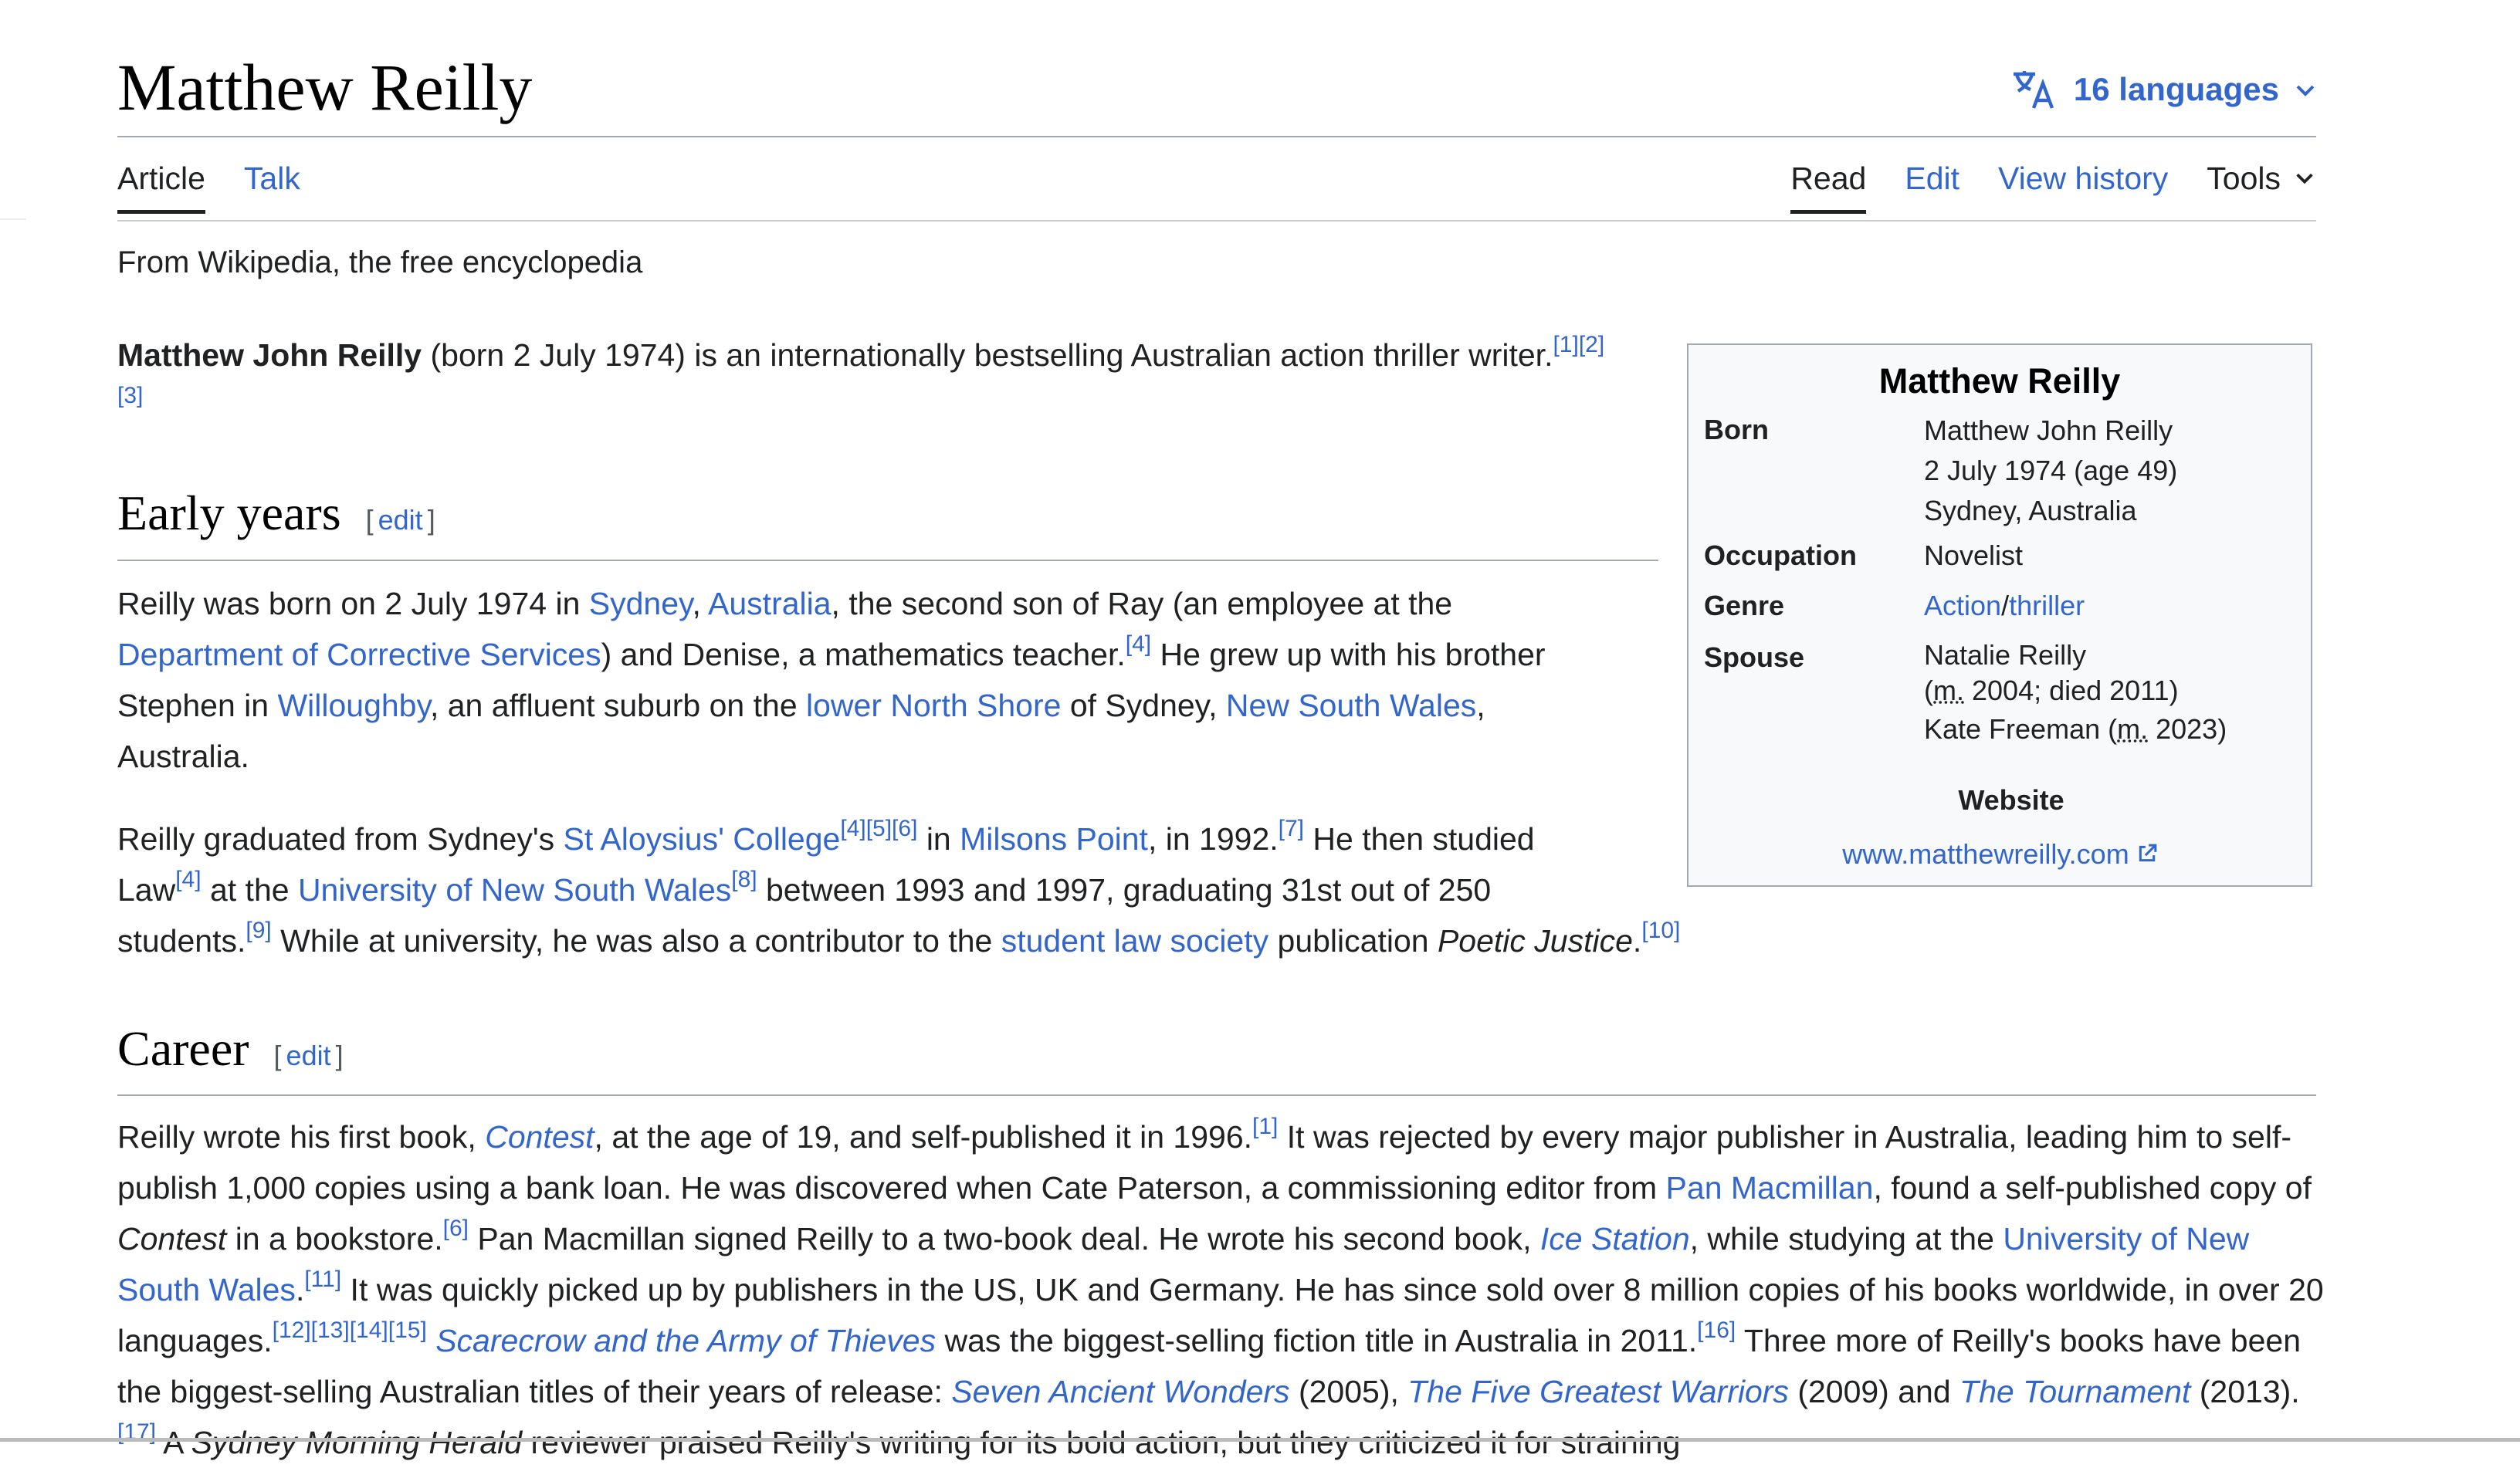  What do you see at coordinates (1974, 555) in the screenshot?
I see `infobox-value: Novelist` at bounding box center [1974, 555].